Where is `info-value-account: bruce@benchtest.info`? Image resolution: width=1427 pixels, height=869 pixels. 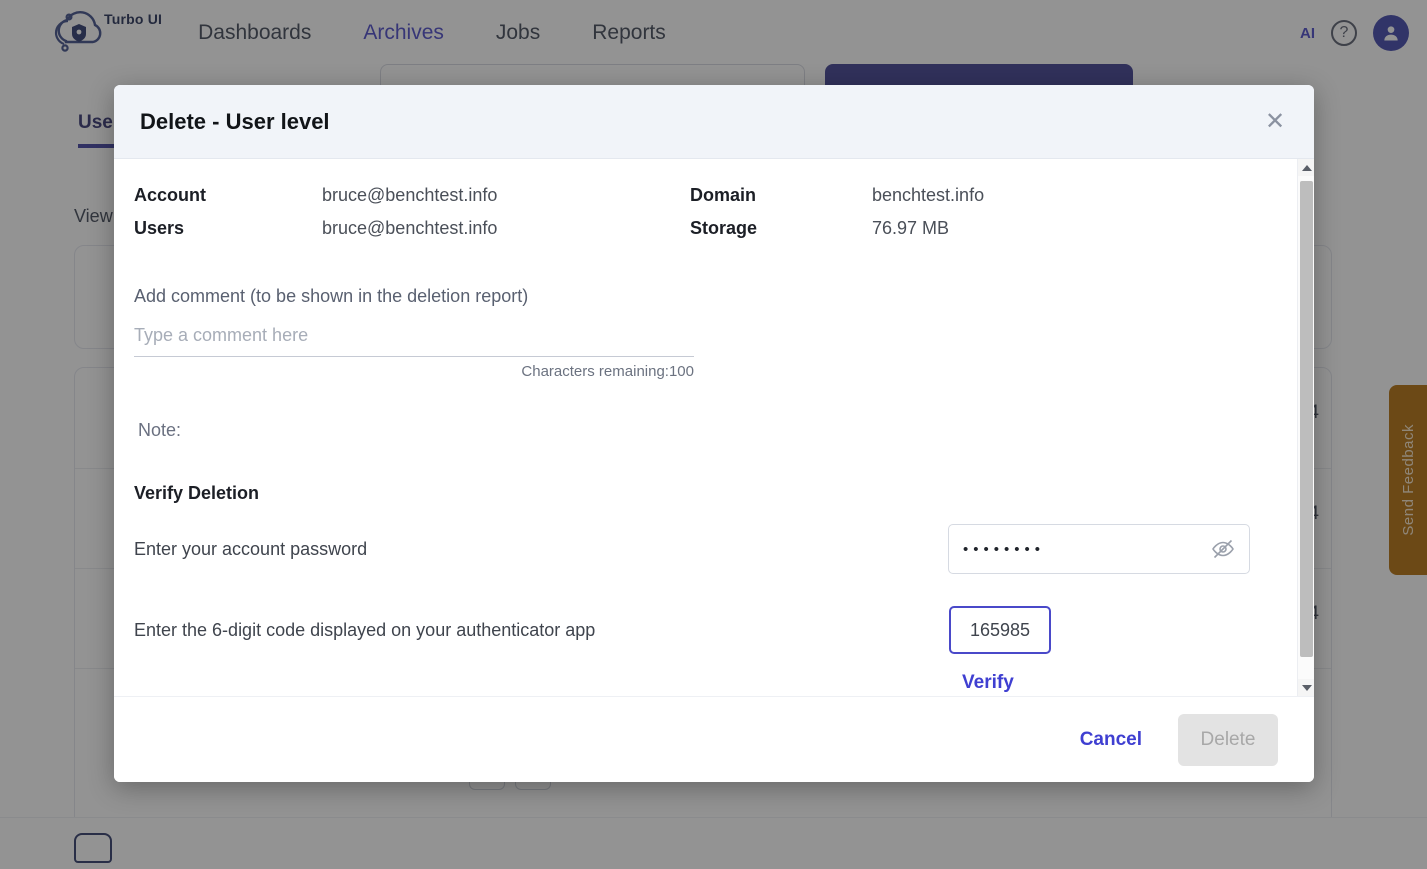
info-value-account: bruce@benchtest.info is located at coordinates (410, 195).